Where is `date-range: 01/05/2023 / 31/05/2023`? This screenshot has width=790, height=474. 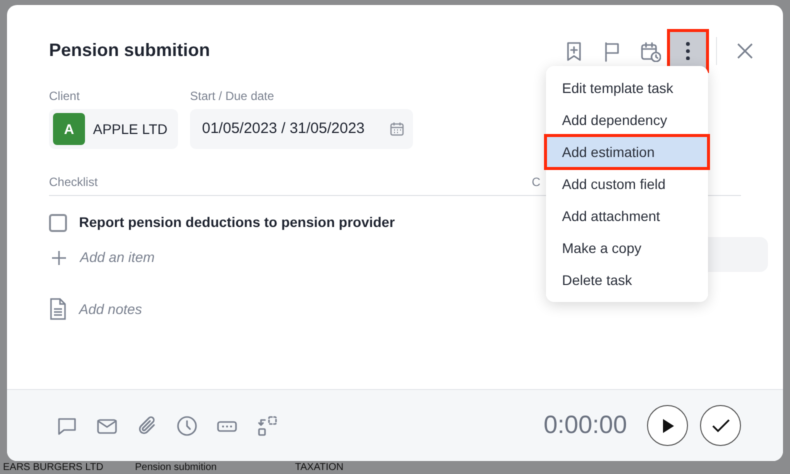
date-range: 01/05/2023 / 31/05/2023 is located at coordinates (283, 128).